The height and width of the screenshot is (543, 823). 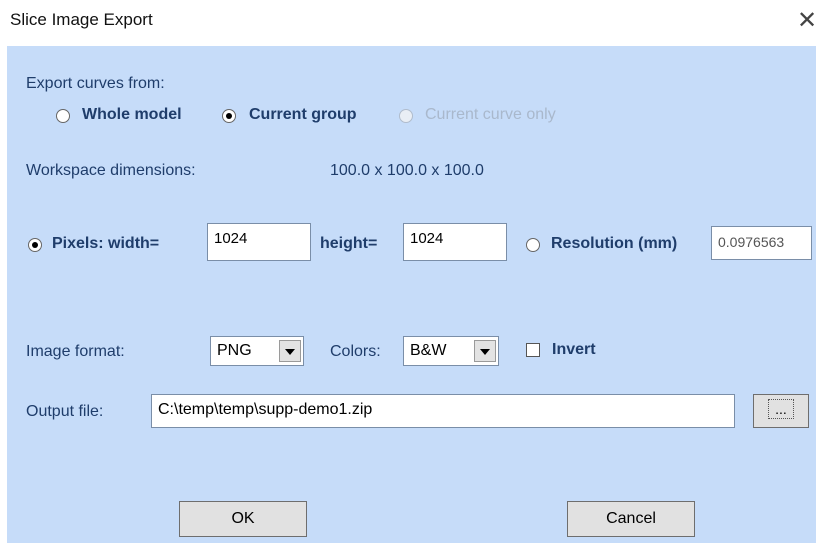 I want to click on current-curve-only-label: Current curve only, so click(x=490, y=114).